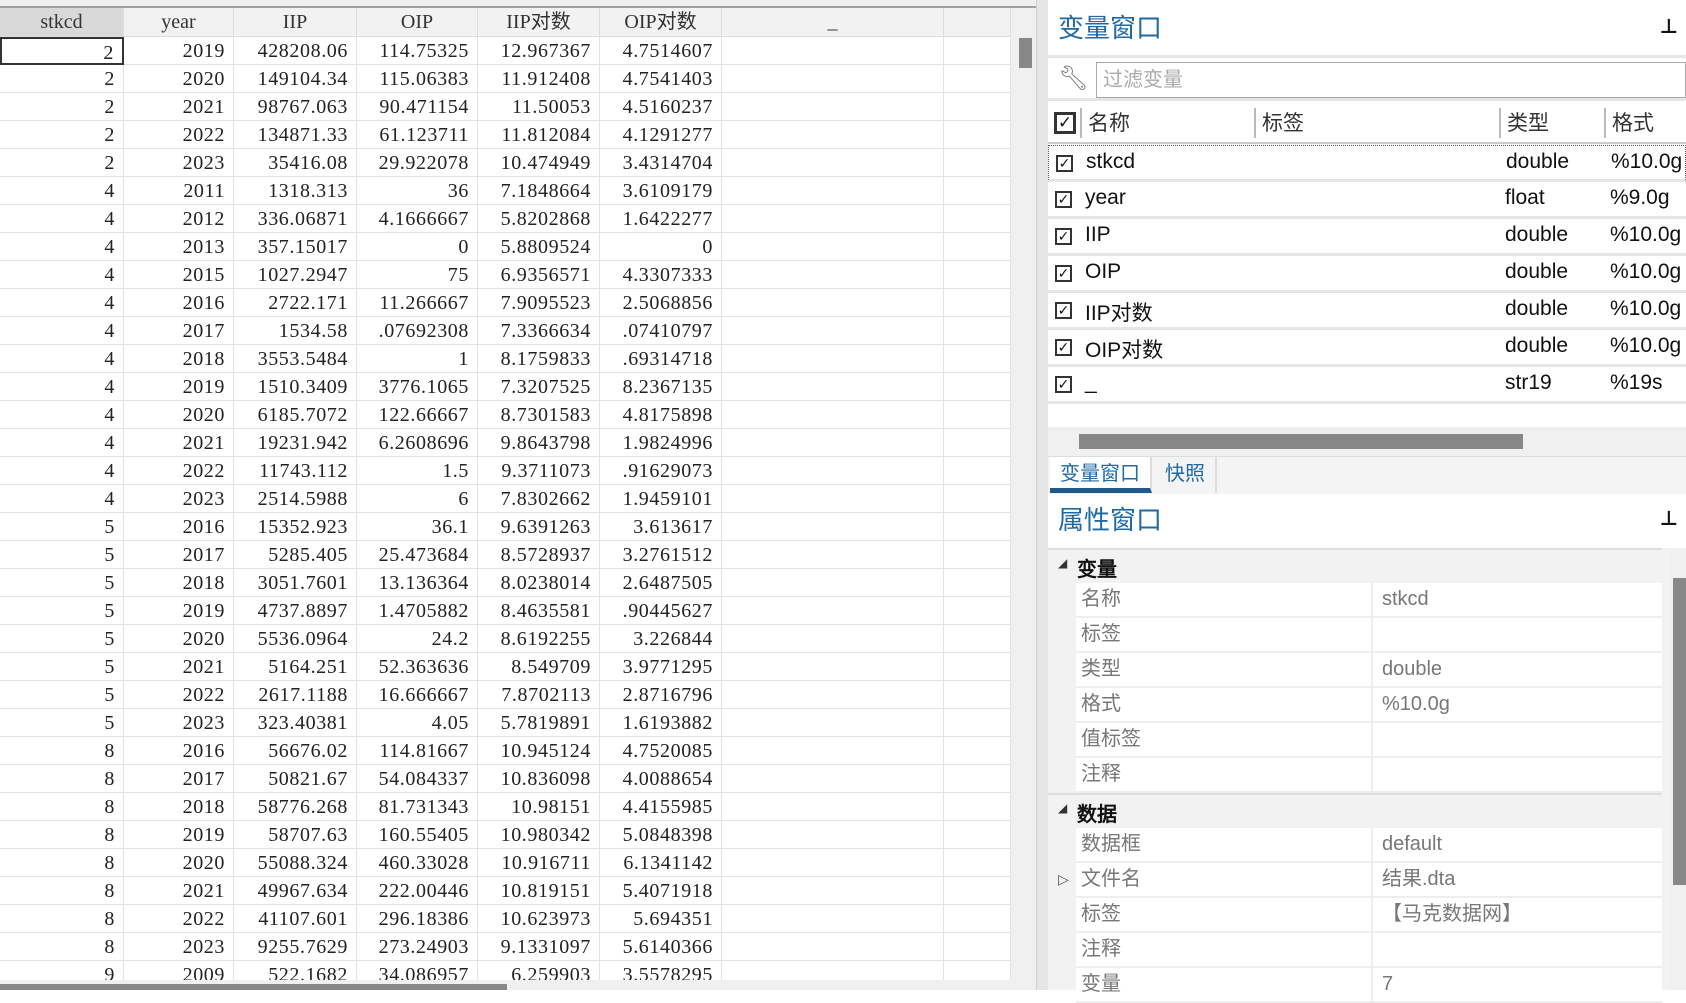  What do you see at coordinates (661, 22) in the screenshot?
I see `column-header: OIP对数` at bounding box center [661, 22].